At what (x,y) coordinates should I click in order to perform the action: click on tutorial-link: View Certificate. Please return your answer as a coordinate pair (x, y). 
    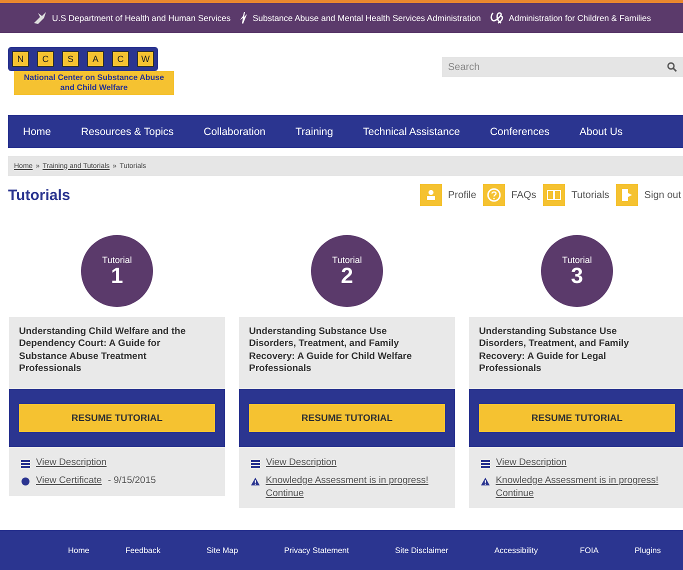
    Looking at the image, I should click on (69, 481).